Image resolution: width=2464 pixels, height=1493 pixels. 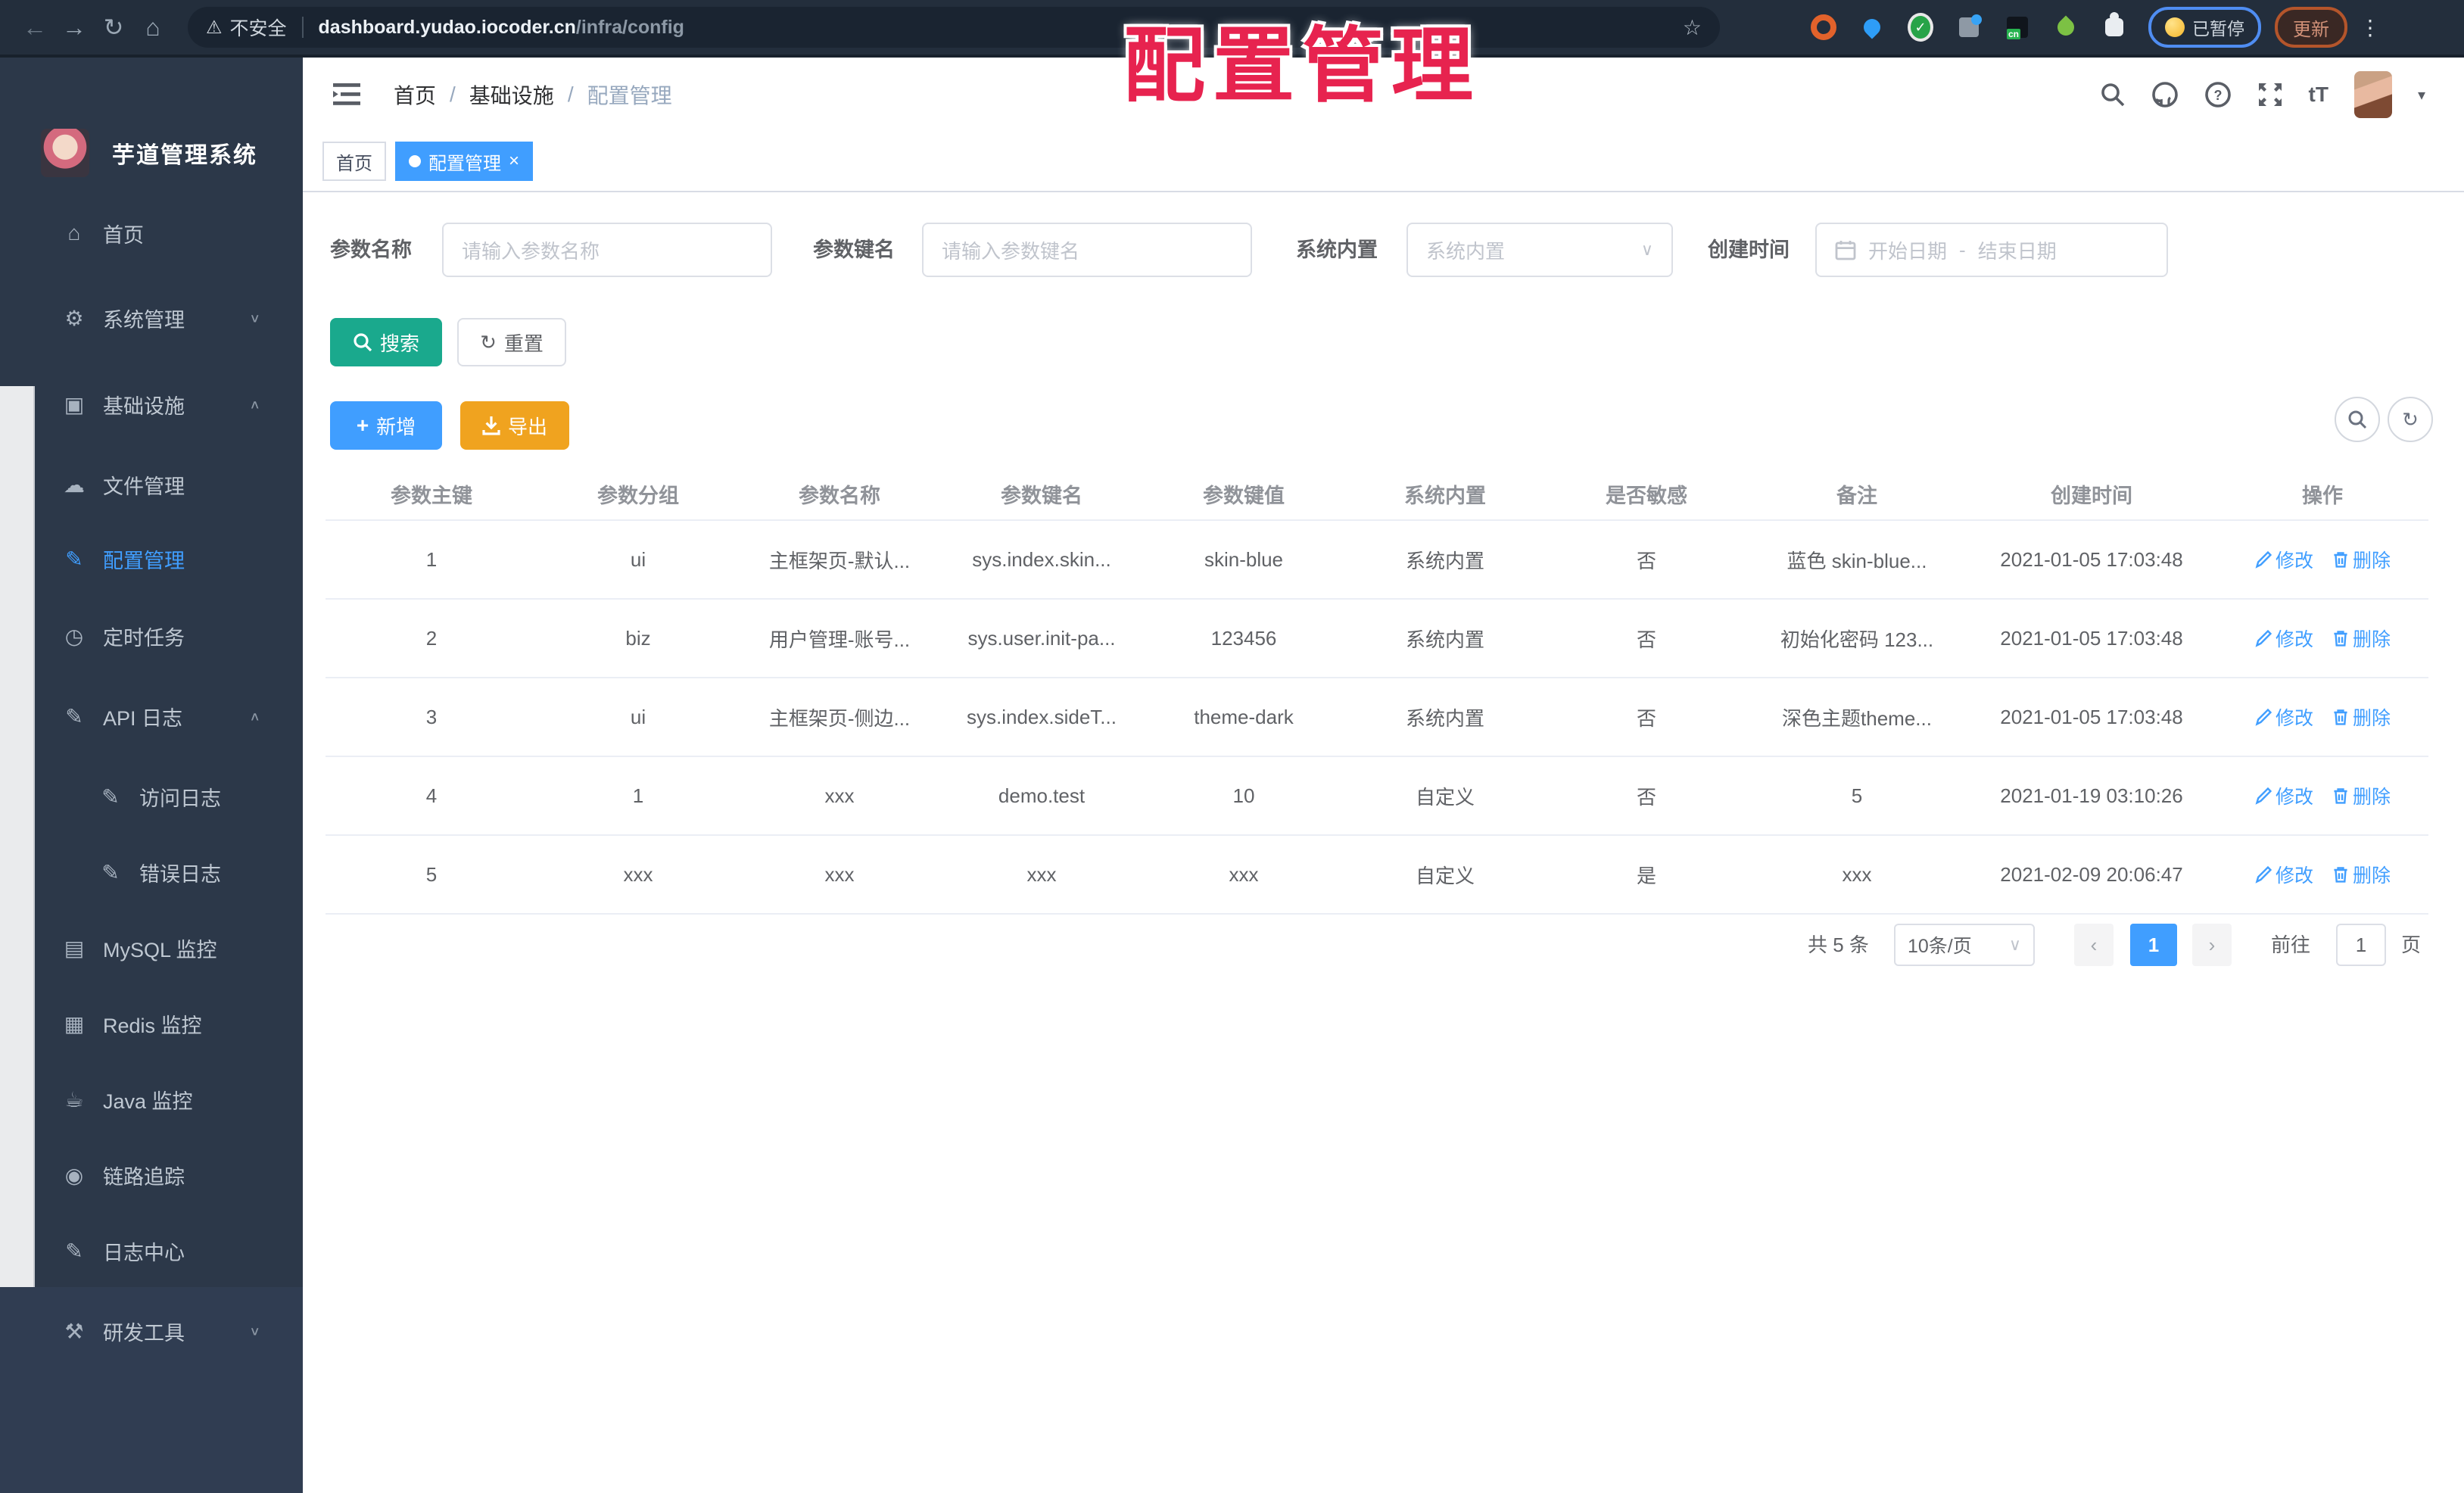 I want to click on toggle-search-button, so click(x=2357, y=419).